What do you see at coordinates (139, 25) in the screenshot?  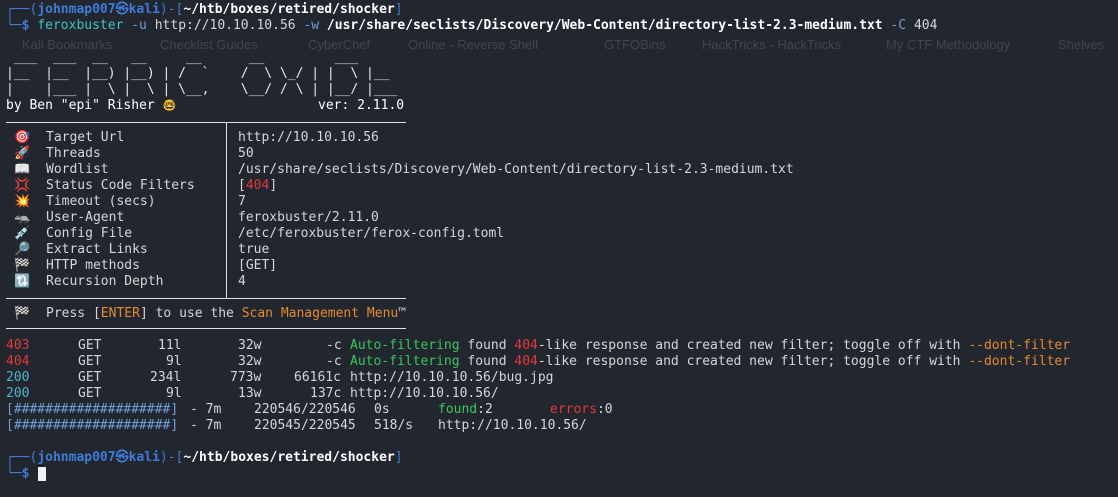 I see `command-flag-u: -u` at bounding box center [139, 25].